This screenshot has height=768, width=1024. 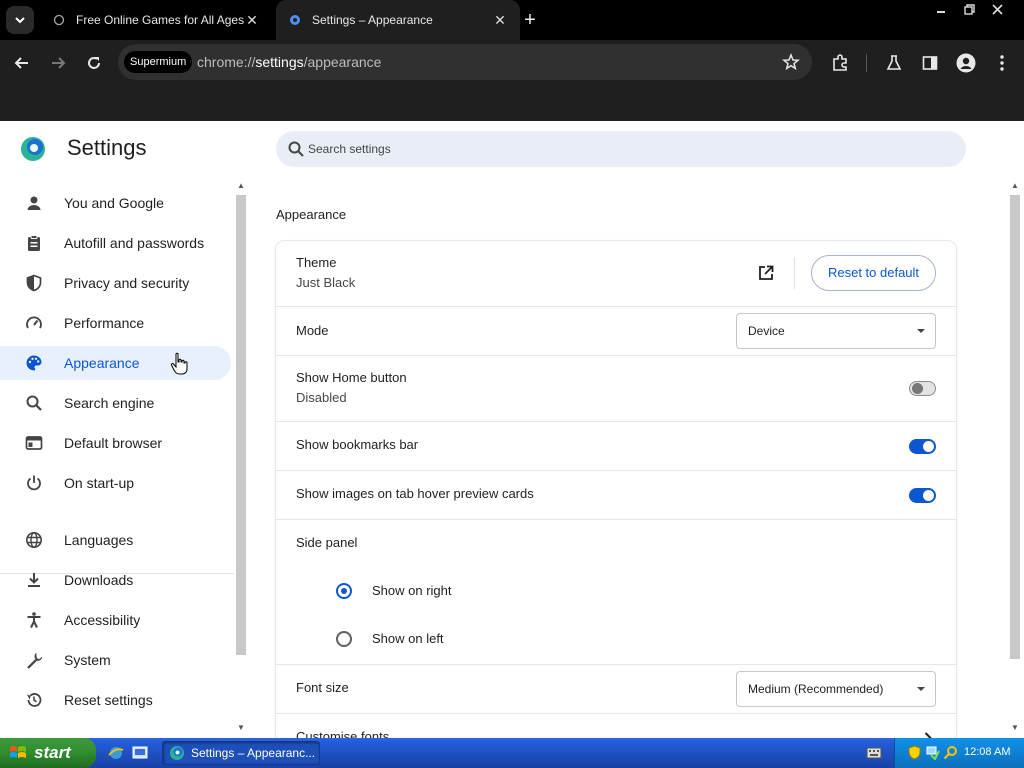 What do you see at coordinates (914, 752) in the screenshot?
I see `security-shield-icon` at bounding box center [914, 752].